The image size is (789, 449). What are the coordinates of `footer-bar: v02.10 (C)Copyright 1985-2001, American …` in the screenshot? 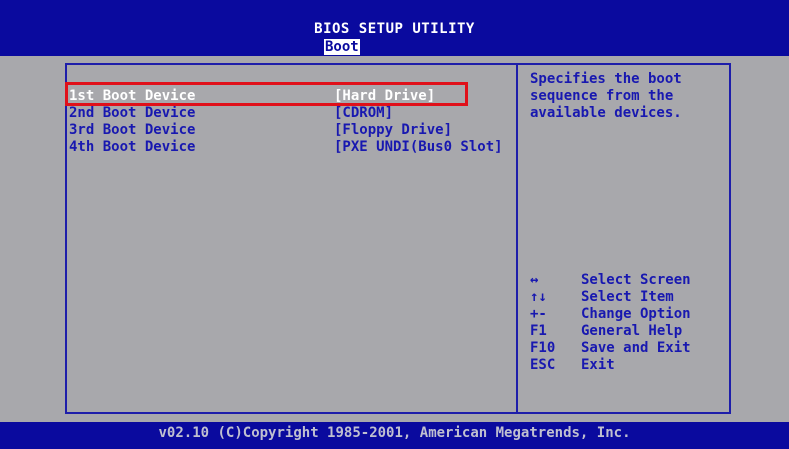 It's located at (394, 435).